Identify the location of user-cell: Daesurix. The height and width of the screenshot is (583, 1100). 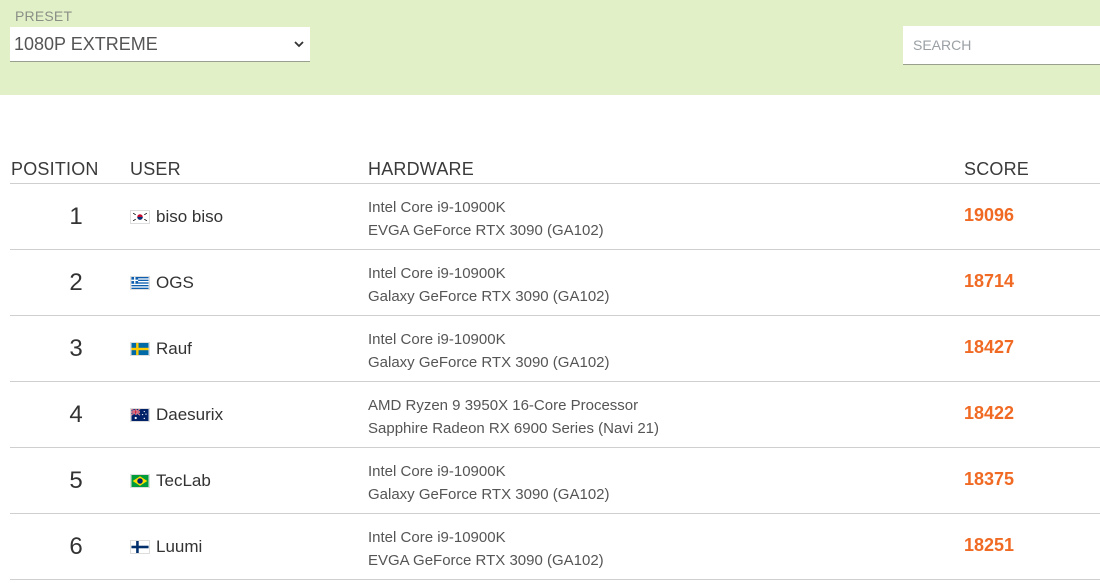
(176, 414).